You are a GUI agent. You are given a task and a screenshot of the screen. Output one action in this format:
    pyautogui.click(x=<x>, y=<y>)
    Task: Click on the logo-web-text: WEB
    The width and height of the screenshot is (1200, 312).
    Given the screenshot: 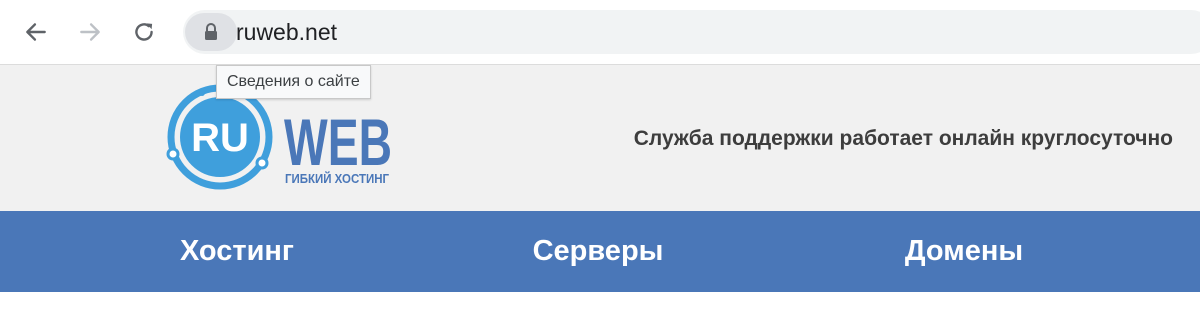 What is the action you would take?
    pyautogui.click(x=338, y=142)
    